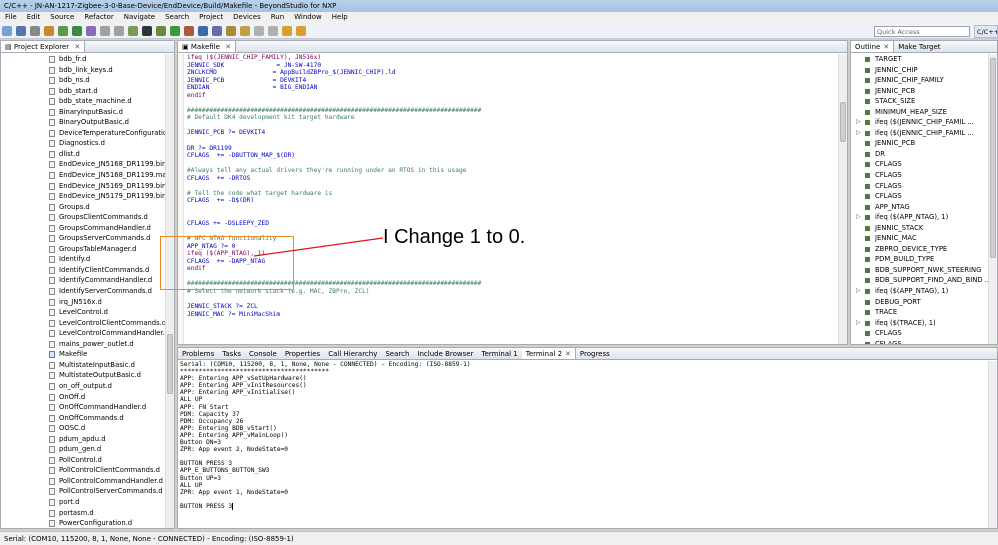  I want to click on perspective-cpp-button: C/C++, so click(986, 31).